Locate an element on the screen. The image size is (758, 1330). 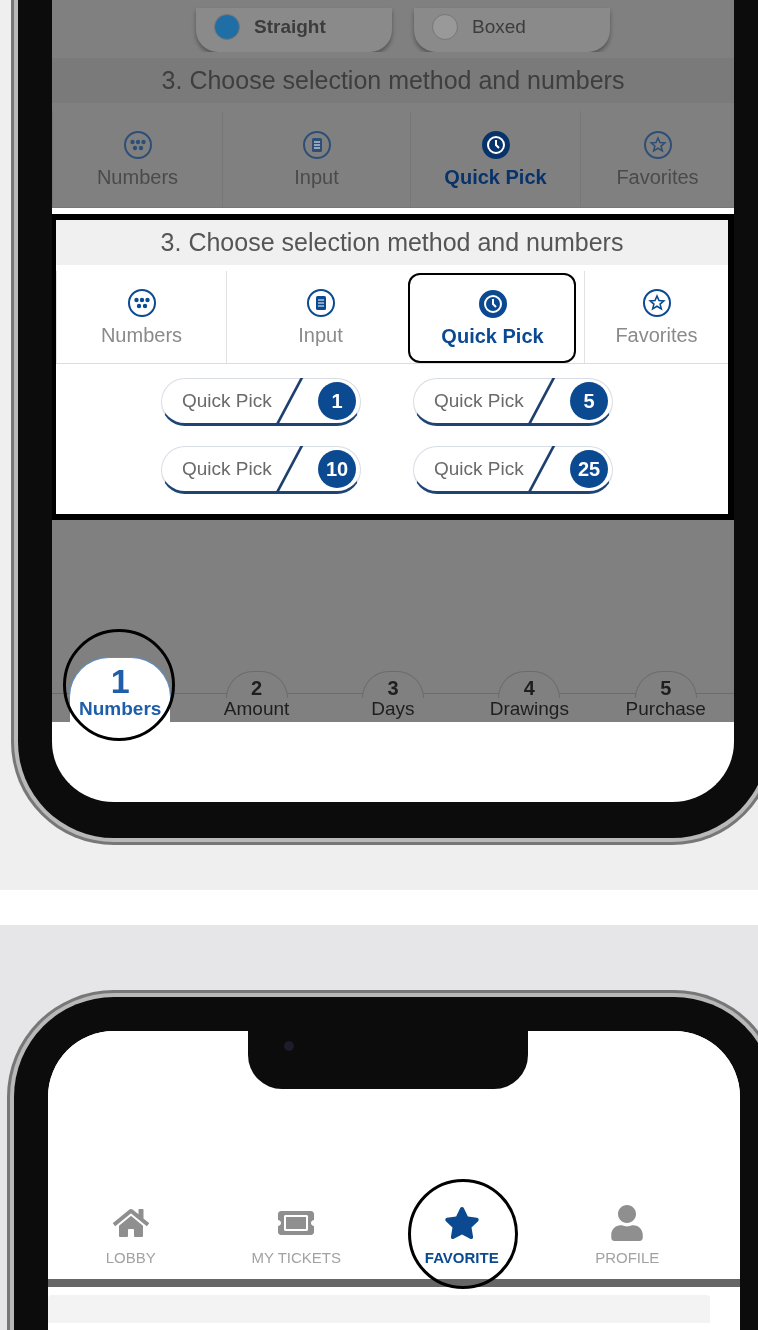
quick-pick-button: Quick Pick 1 is located at coordinates (261, 402).